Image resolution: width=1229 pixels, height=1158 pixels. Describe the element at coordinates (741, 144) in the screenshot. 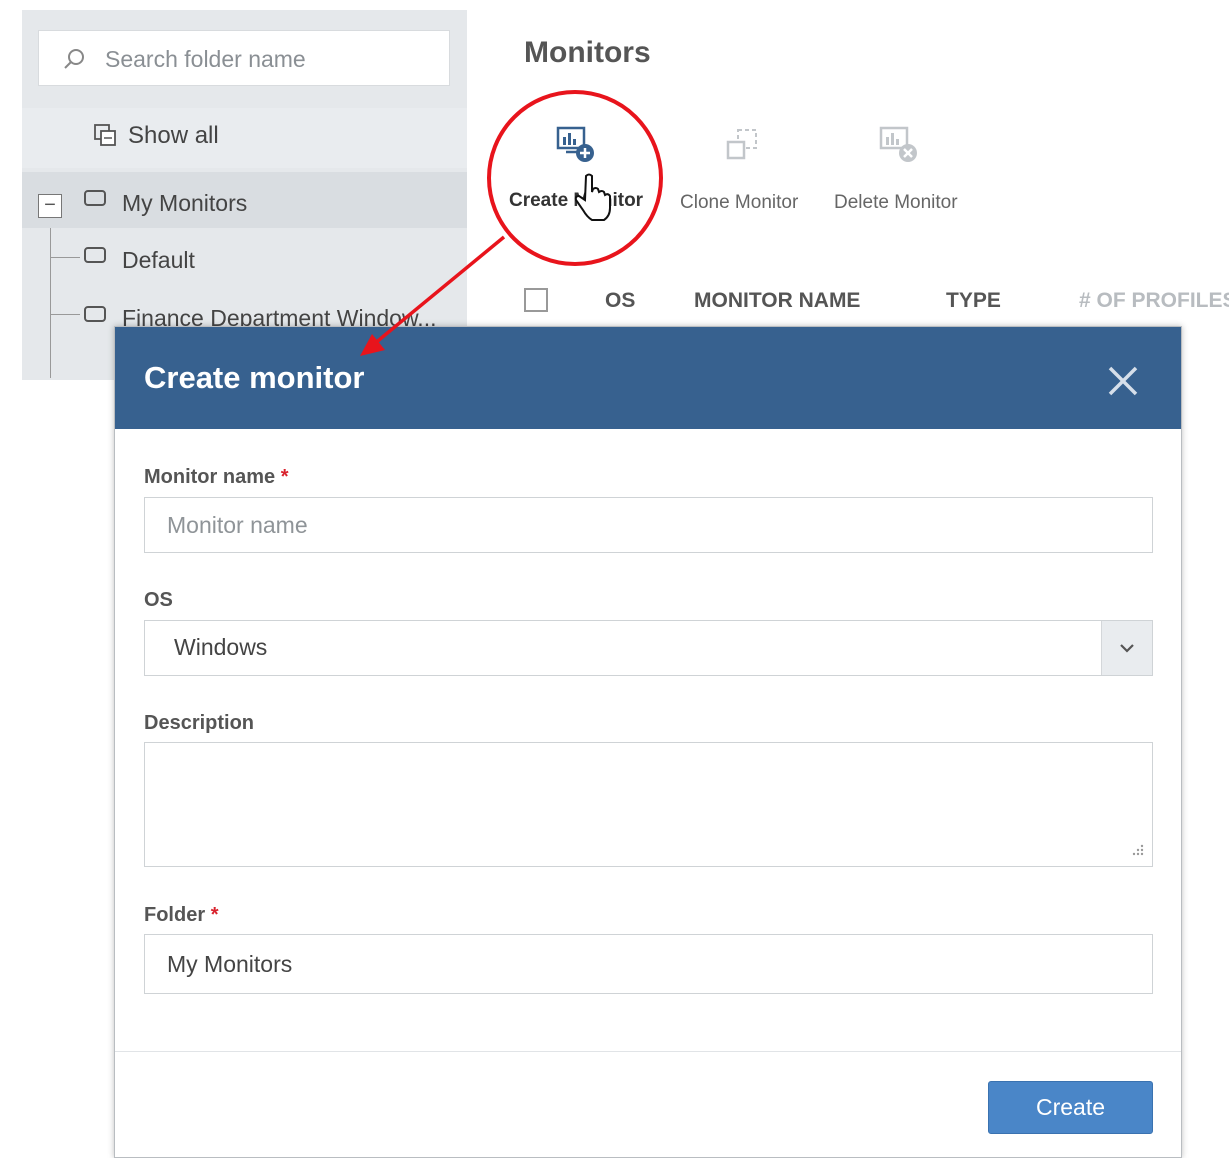

I see `clone-monitor-icon` at that location.